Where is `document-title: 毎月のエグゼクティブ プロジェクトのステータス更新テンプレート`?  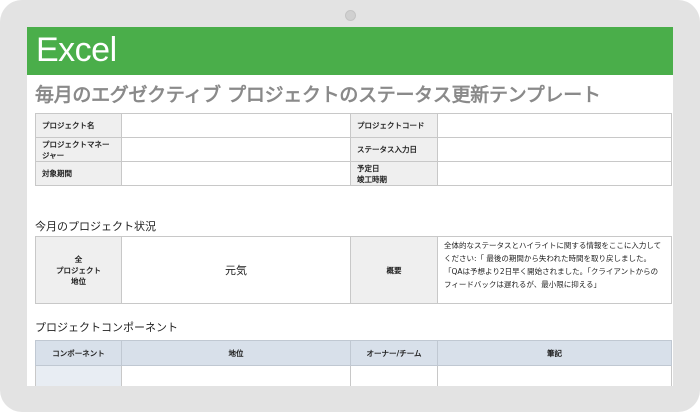 document-title: 毎月のエグゼクティブ プロジェクトのステータス更新テンプレート is located at coordinates (318, 95).